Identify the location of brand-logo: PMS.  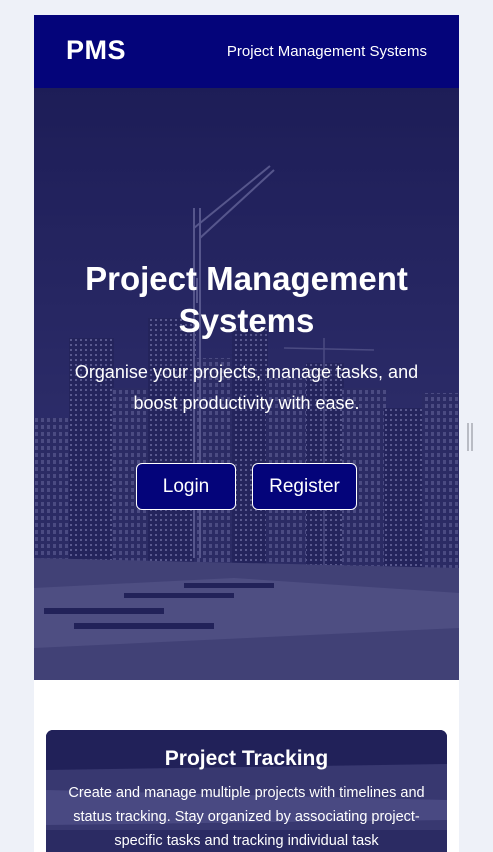
(96, 50).